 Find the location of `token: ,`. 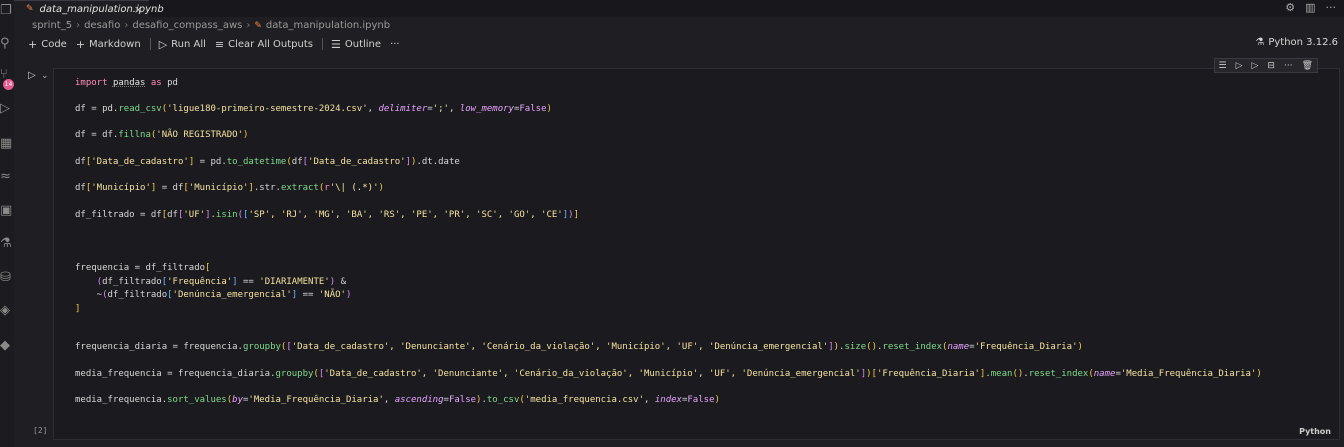

token: , is located at coordinates (389, 400).